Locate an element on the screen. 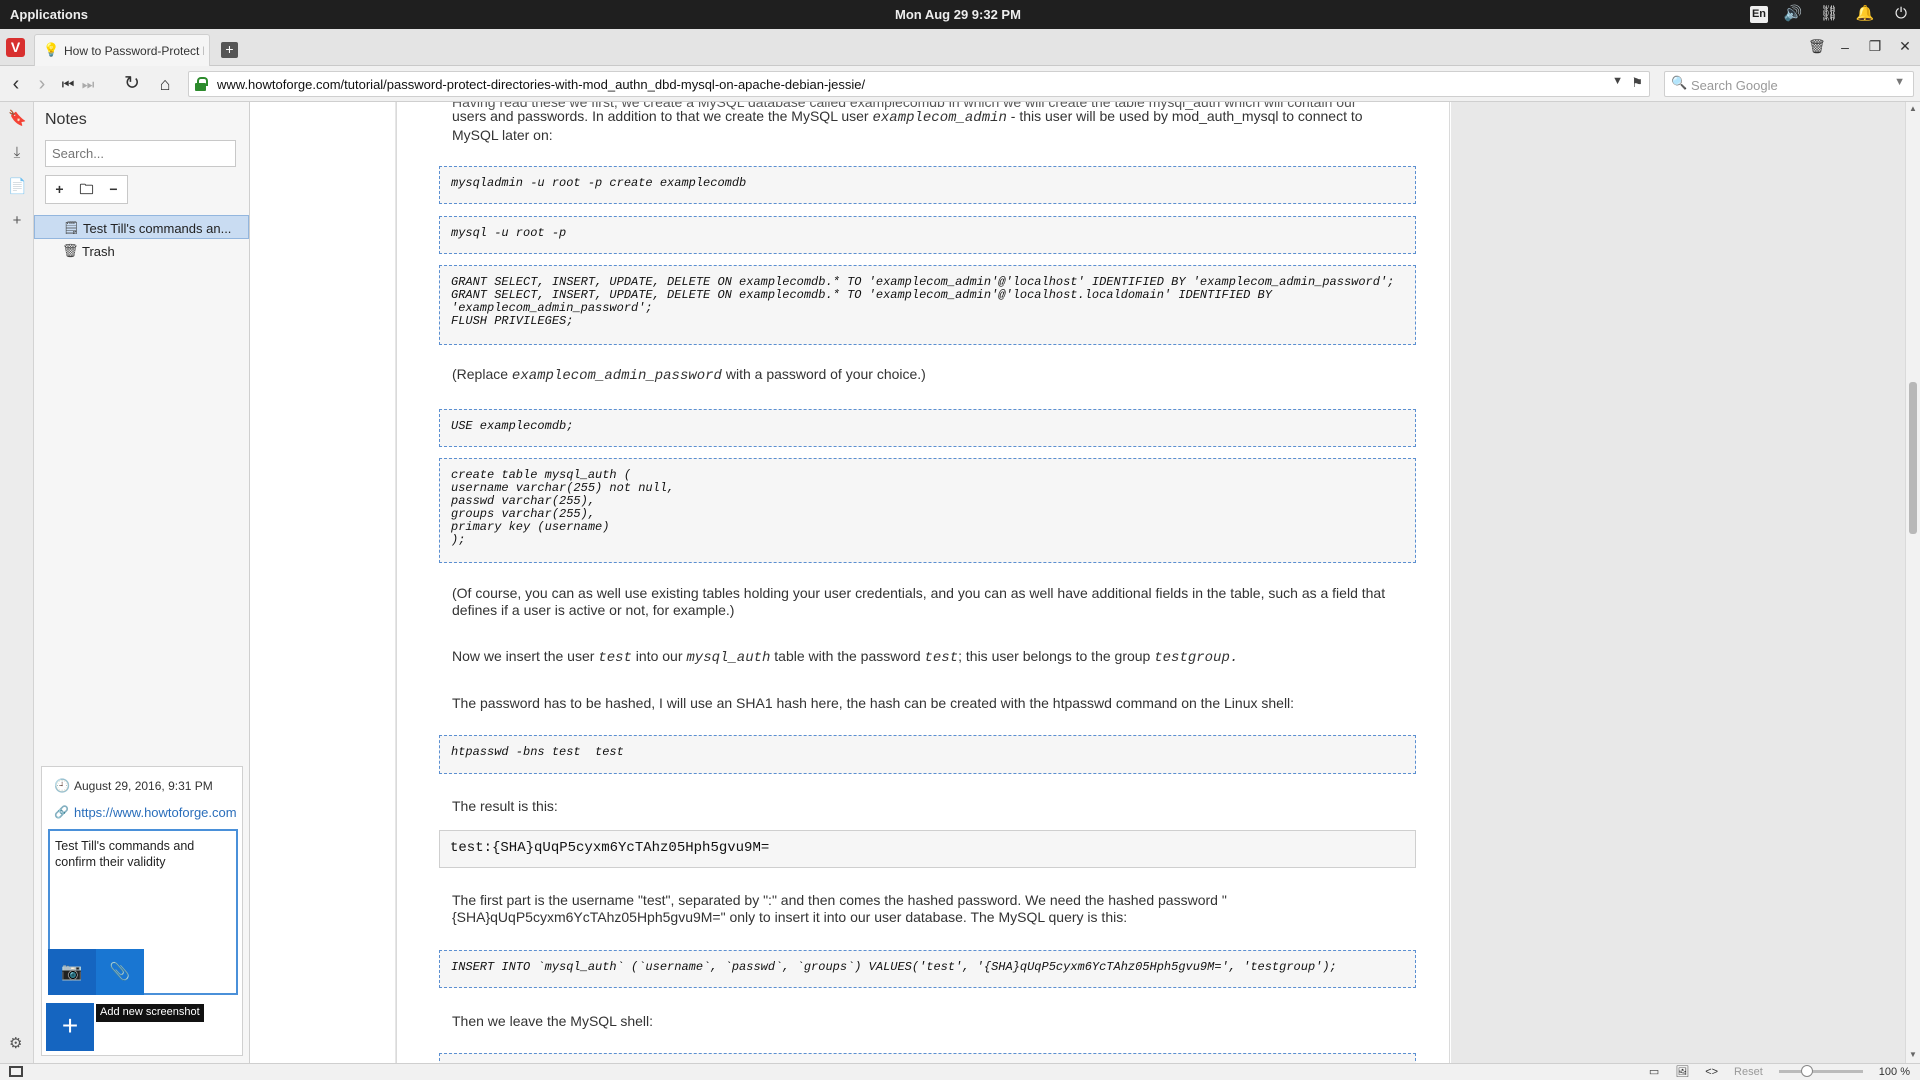  keyboard-layout-indicator: En is located at coordinates (1759, 14).